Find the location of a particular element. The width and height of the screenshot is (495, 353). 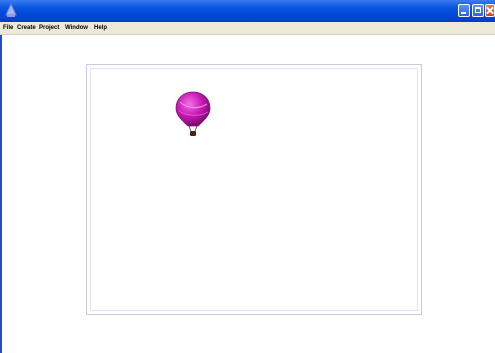

menu-help: Help is located at coordinates (100, 28).